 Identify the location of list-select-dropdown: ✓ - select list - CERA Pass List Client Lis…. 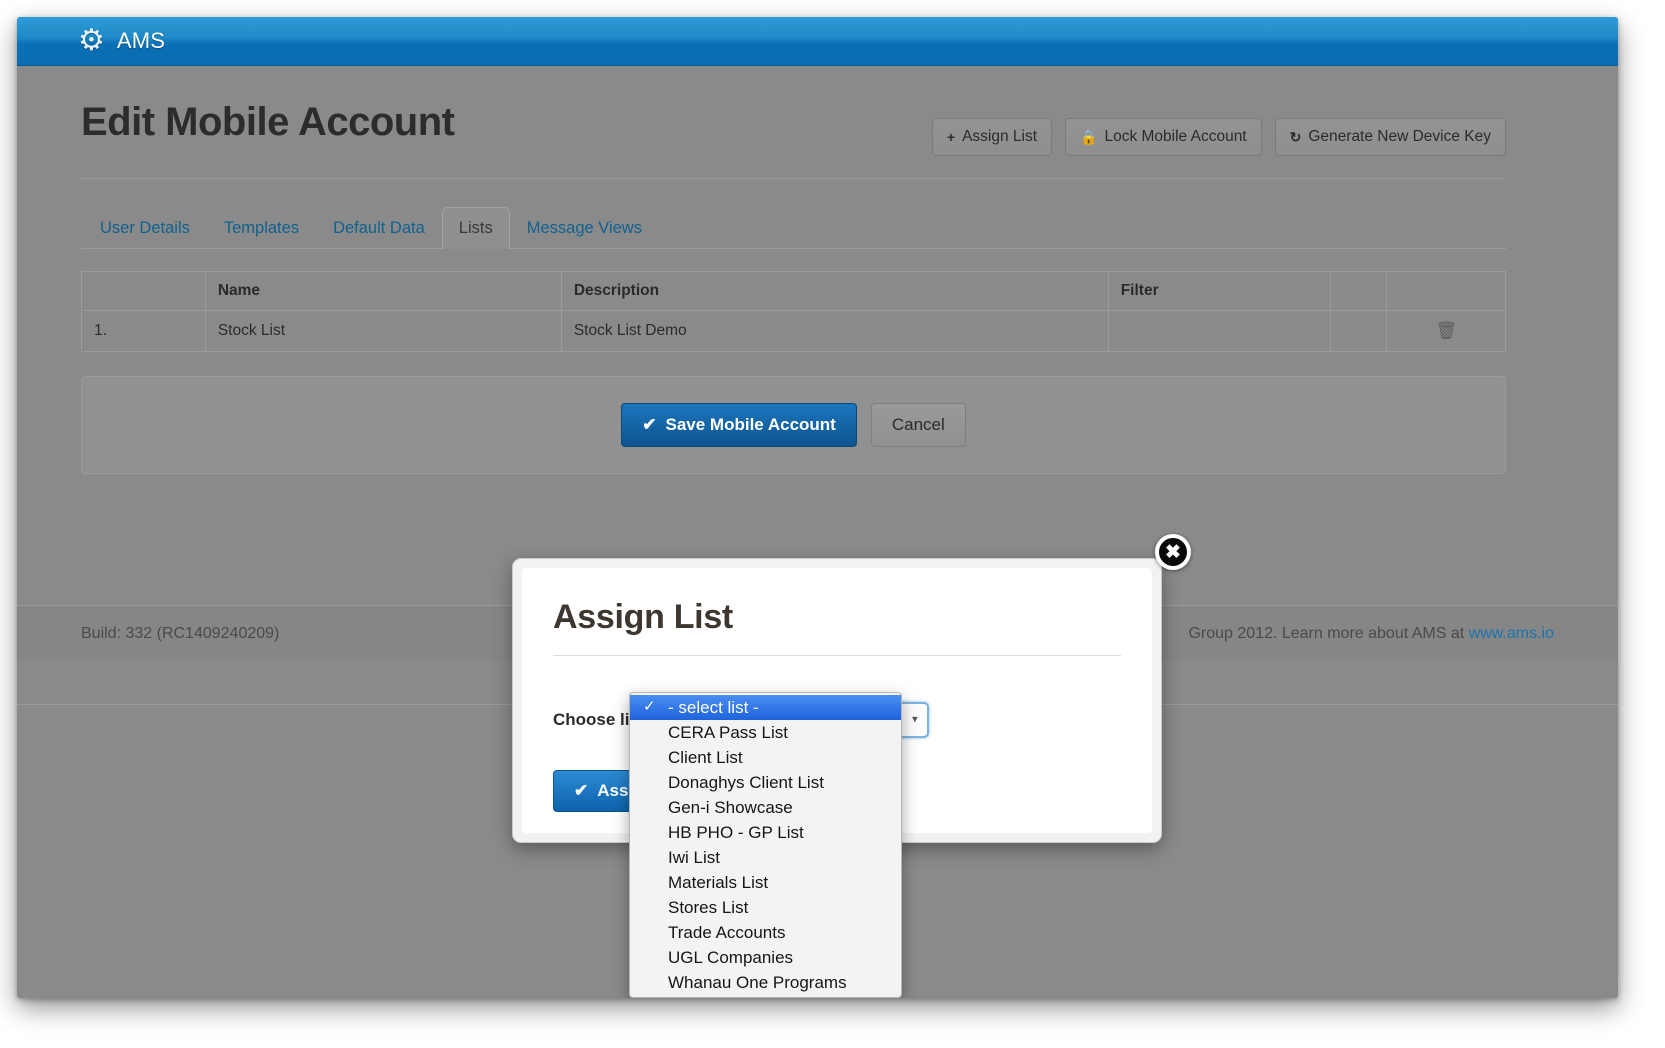
(765, 845).